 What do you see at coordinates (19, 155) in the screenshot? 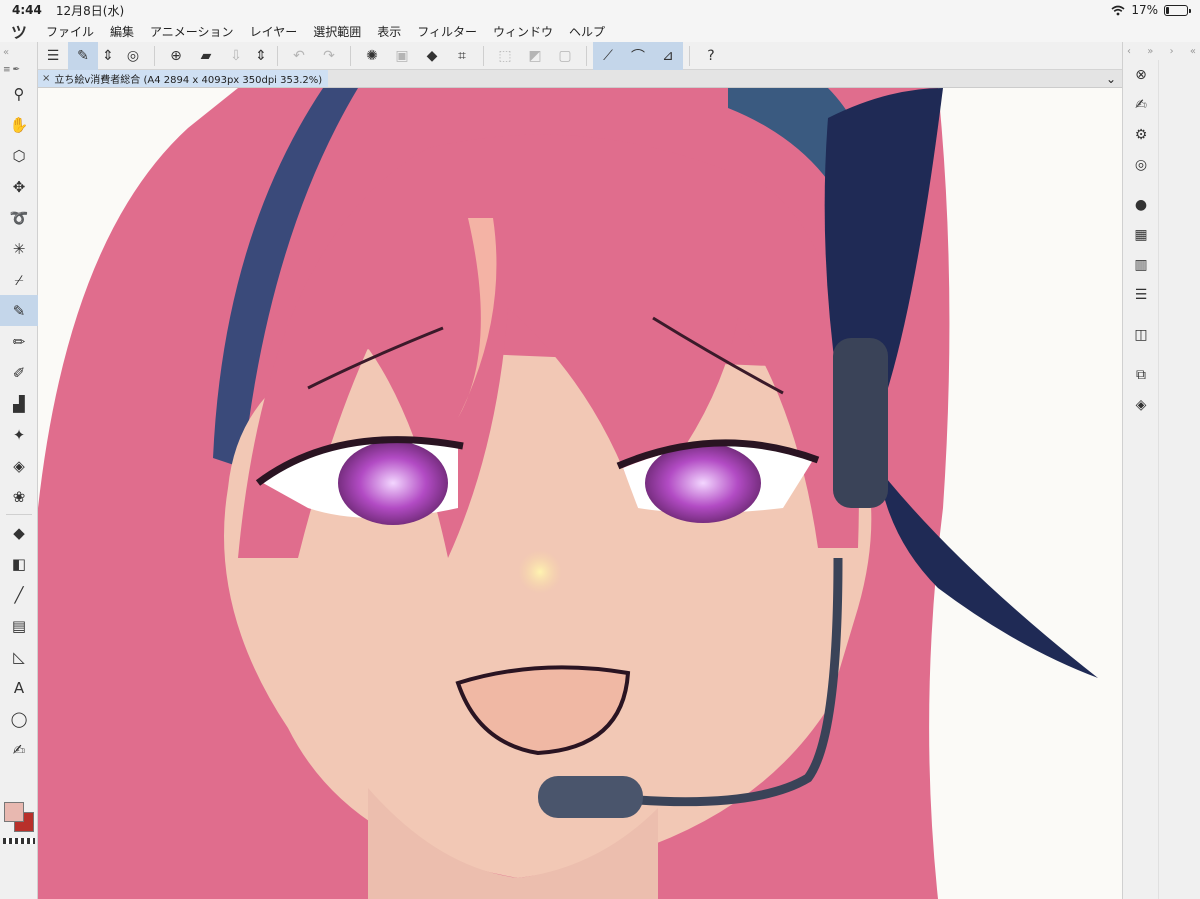
I see `operation-tool-icon: ⬡` at bounding box center [19, 155].